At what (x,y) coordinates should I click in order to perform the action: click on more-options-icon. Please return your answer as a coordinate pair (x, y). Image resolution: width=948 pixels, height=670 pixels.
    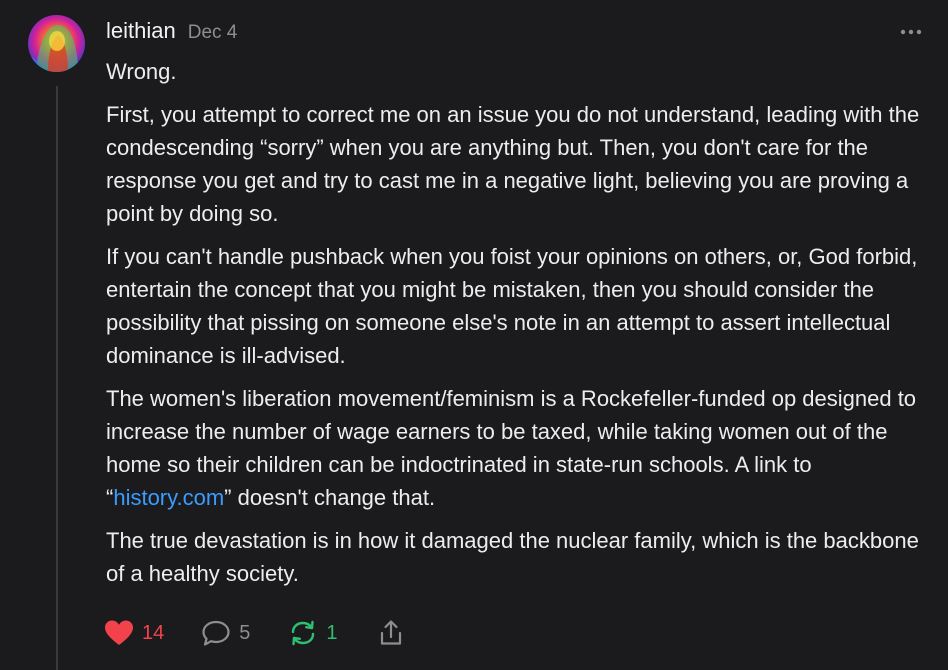
    Looking at the image, I should click on (911, 32).